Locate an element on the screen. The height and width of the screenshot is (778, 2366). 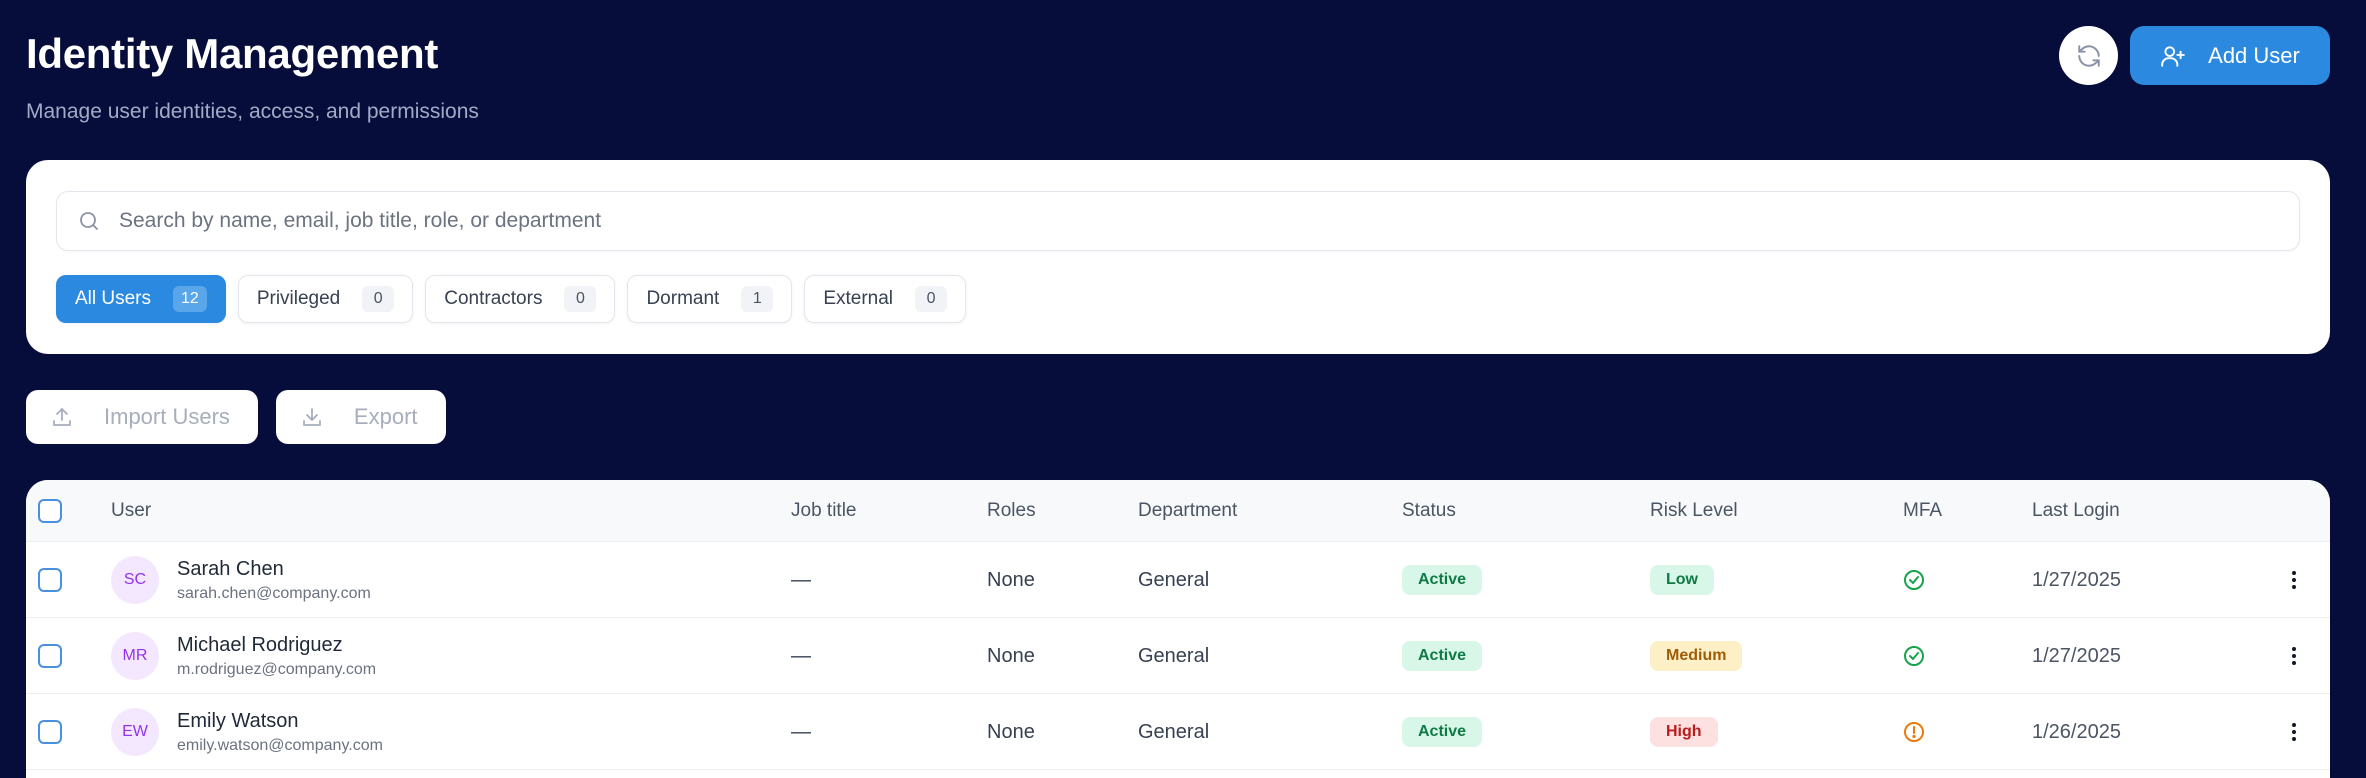
header-actions: Add User is located at coordinates (2194, 55).